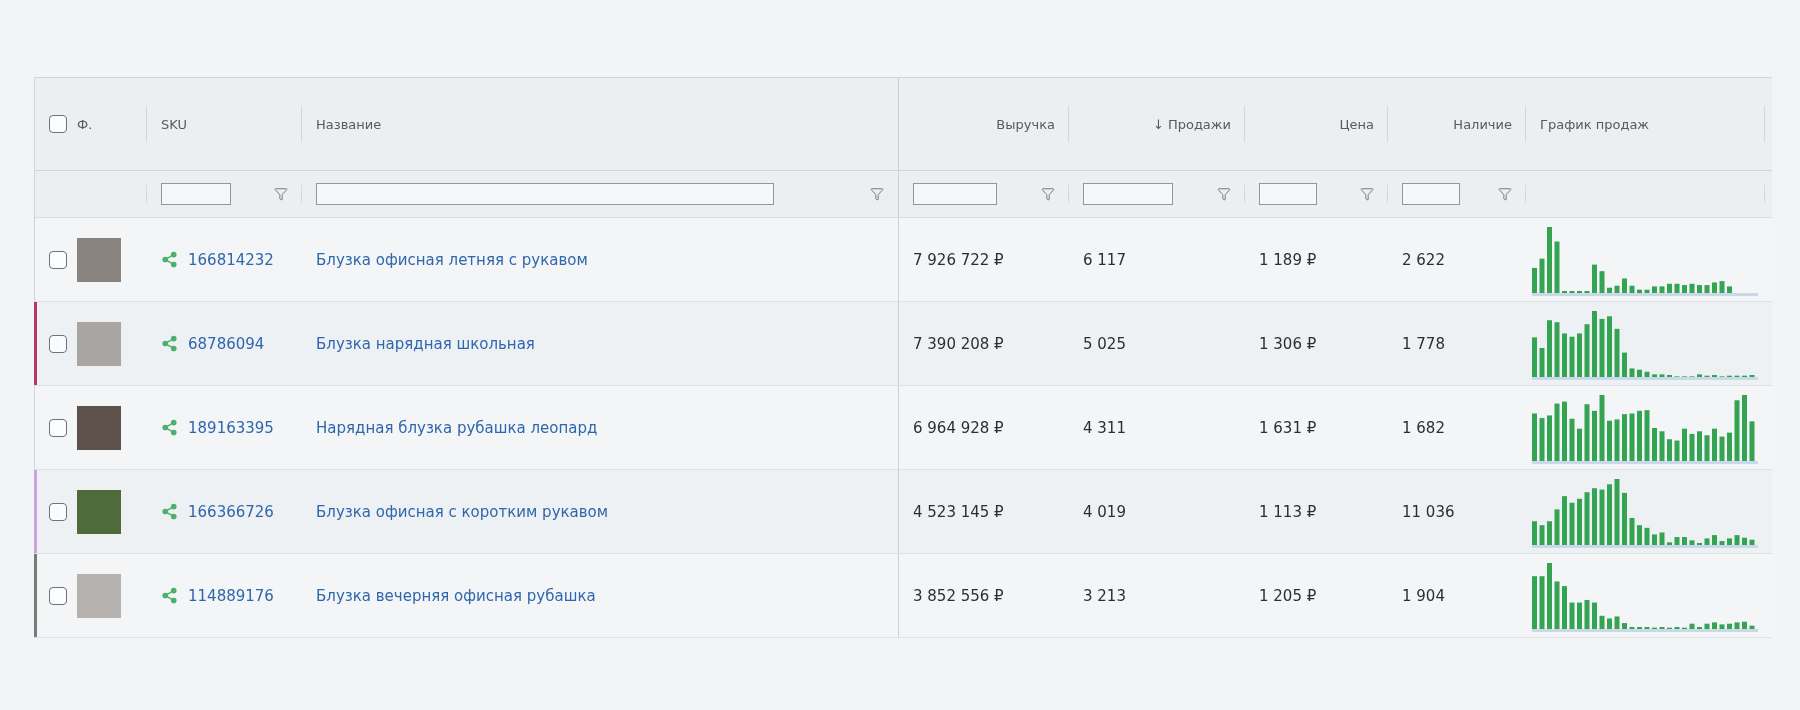 This screenshot has height=710, width=1800. What do you see at coordinates (457, 427) in the screenshot?
I see `product-link: Нарядная блузка рубашка леопард` at bounding box center [457, 427].